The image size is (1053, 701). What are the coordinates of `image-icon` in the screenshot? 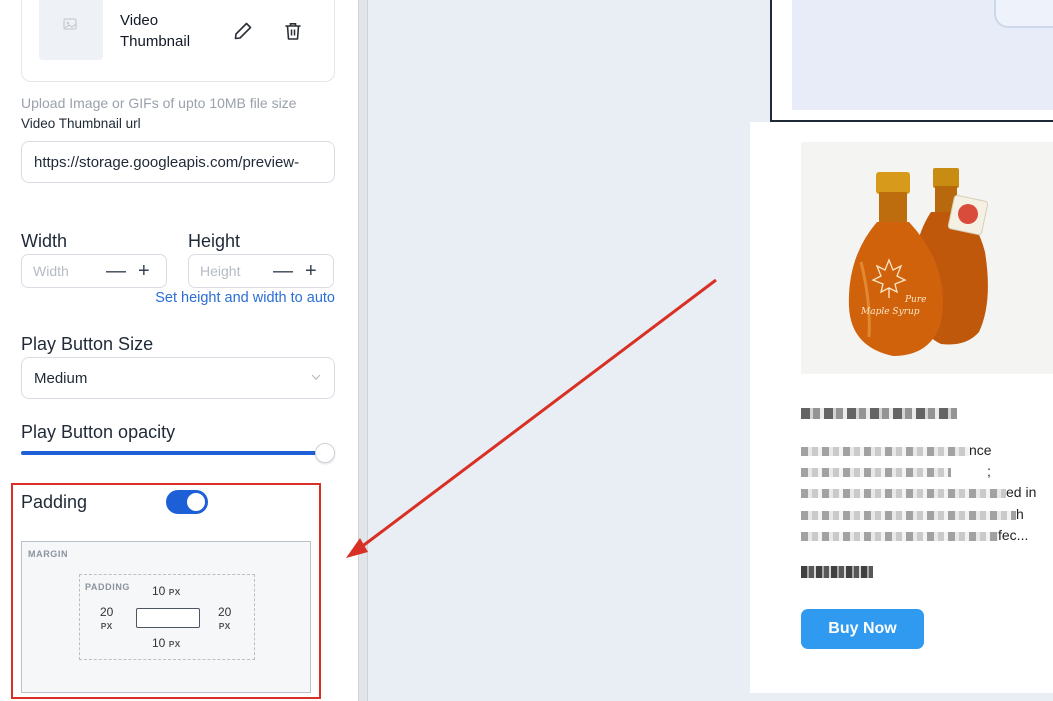 It's located at (70, 24).